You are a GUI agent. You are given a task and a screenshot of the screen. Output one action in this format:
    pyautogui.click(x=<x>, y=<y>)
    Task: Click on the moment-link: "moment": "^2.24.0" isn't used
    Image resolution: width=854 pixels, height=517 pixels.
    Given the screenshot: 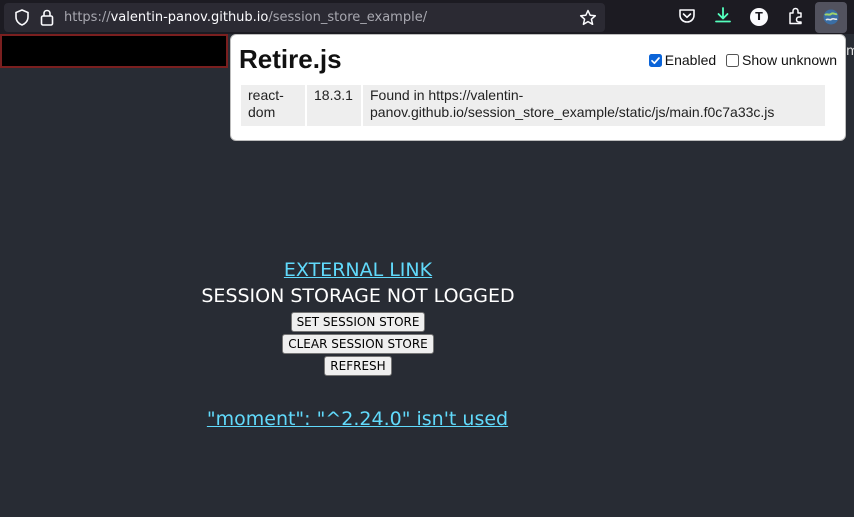 What is the action you would take?
    pyautogui.click(x=357, y=419)
    